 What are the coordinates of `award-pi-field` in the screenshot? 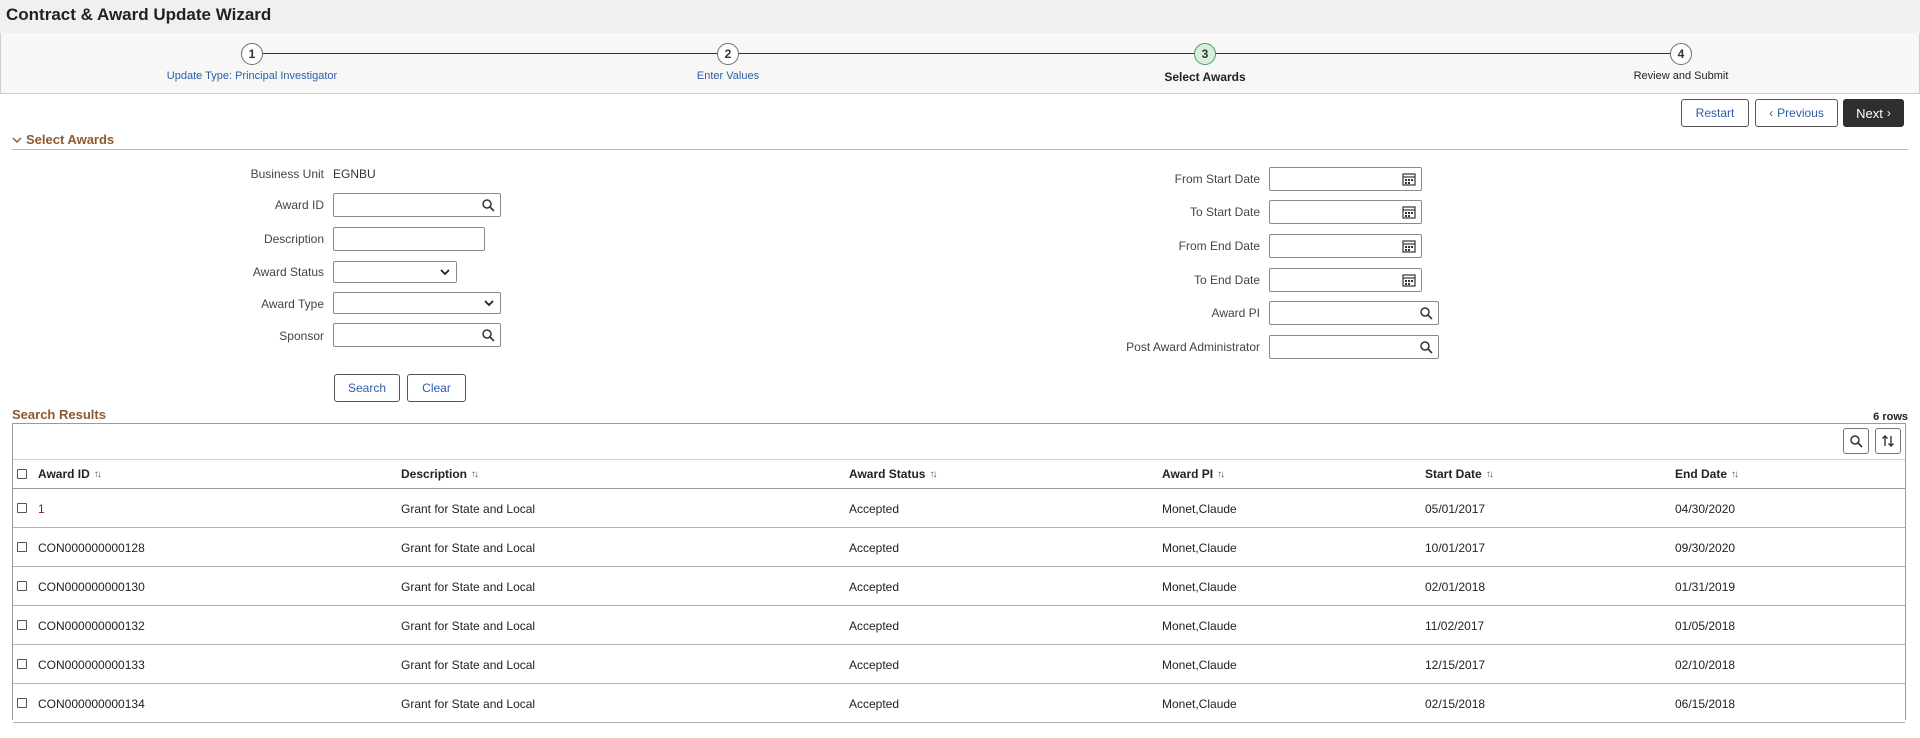 It's located at (1354, 313).